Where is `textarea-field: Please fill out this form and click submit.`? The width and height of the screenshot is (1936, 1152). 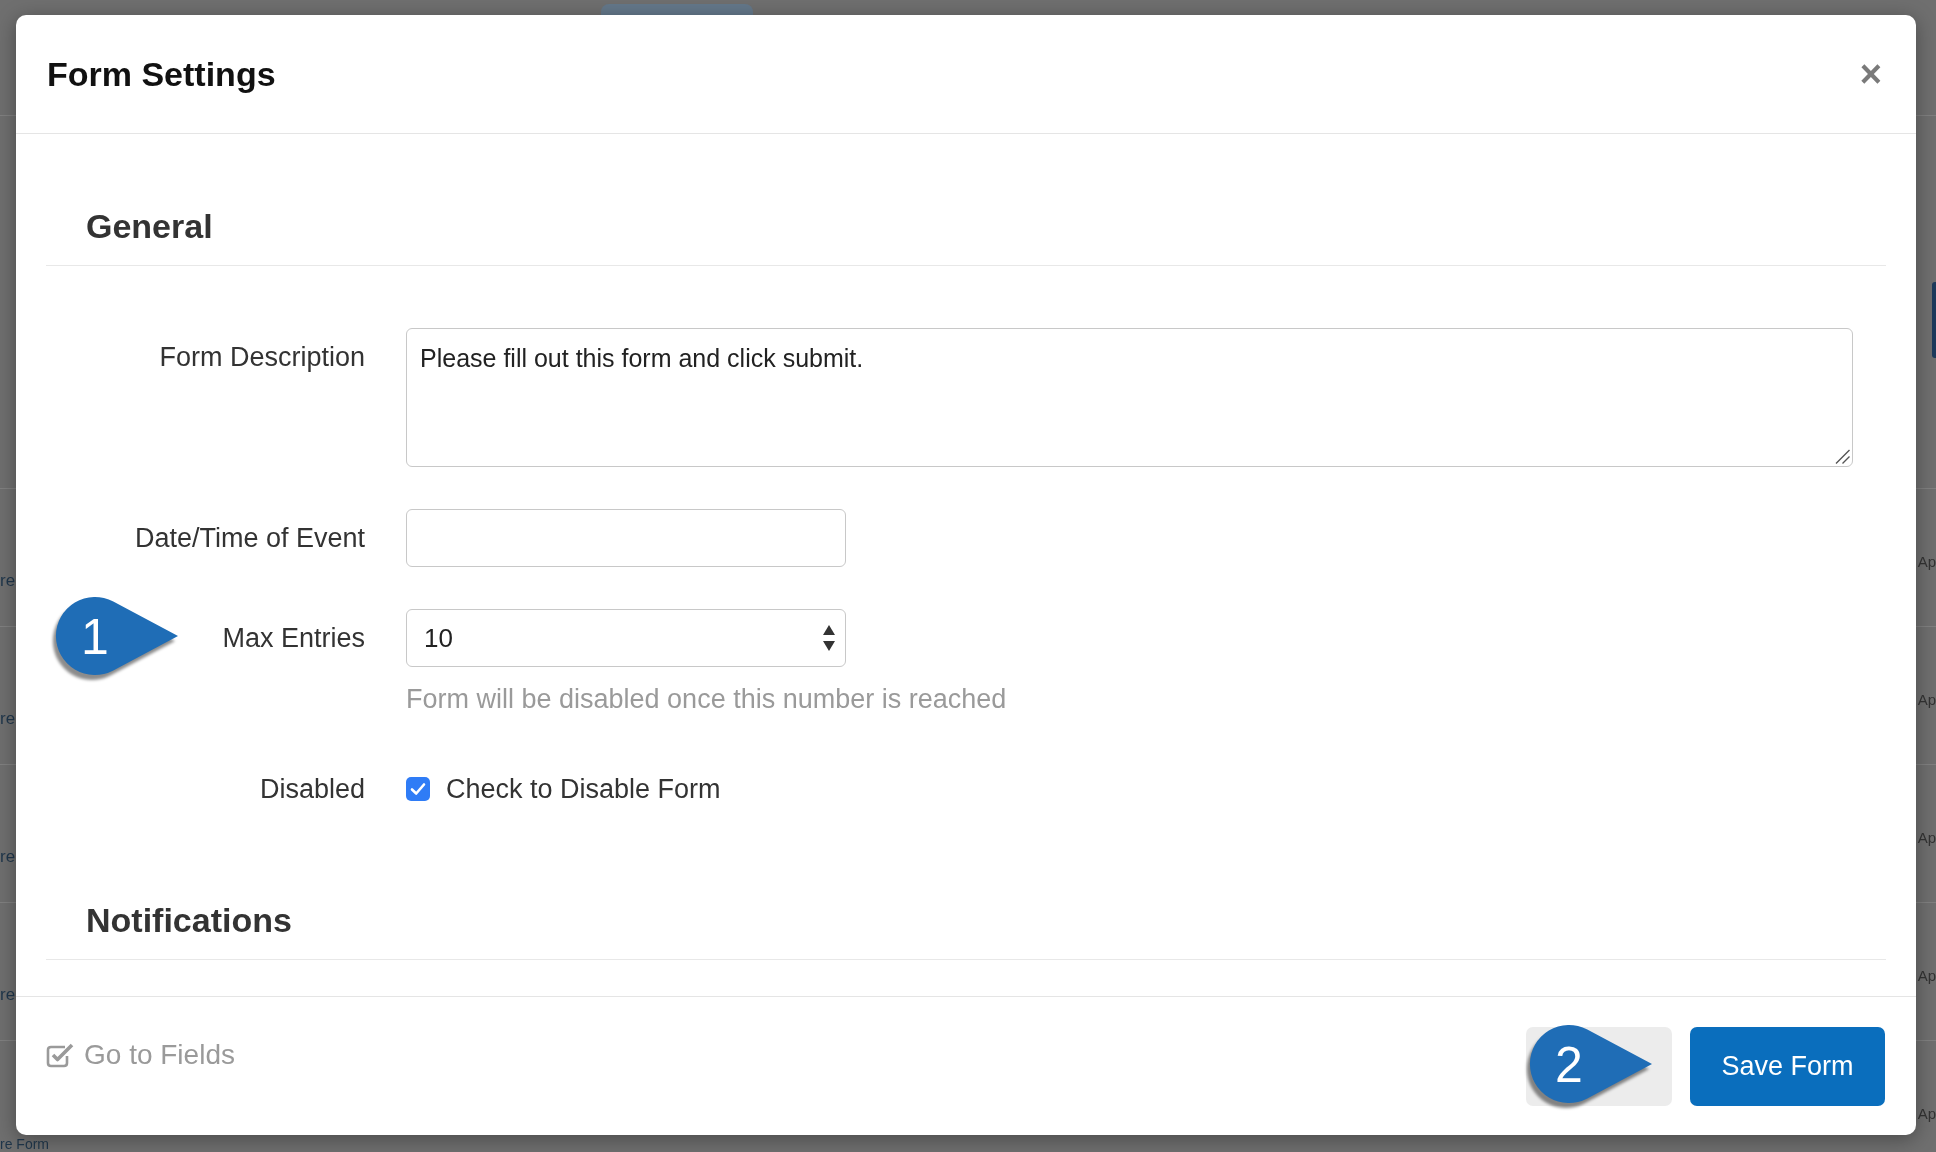 textarea-field: Please fill out this form and click submit. is located at coordinates (1129, 397).